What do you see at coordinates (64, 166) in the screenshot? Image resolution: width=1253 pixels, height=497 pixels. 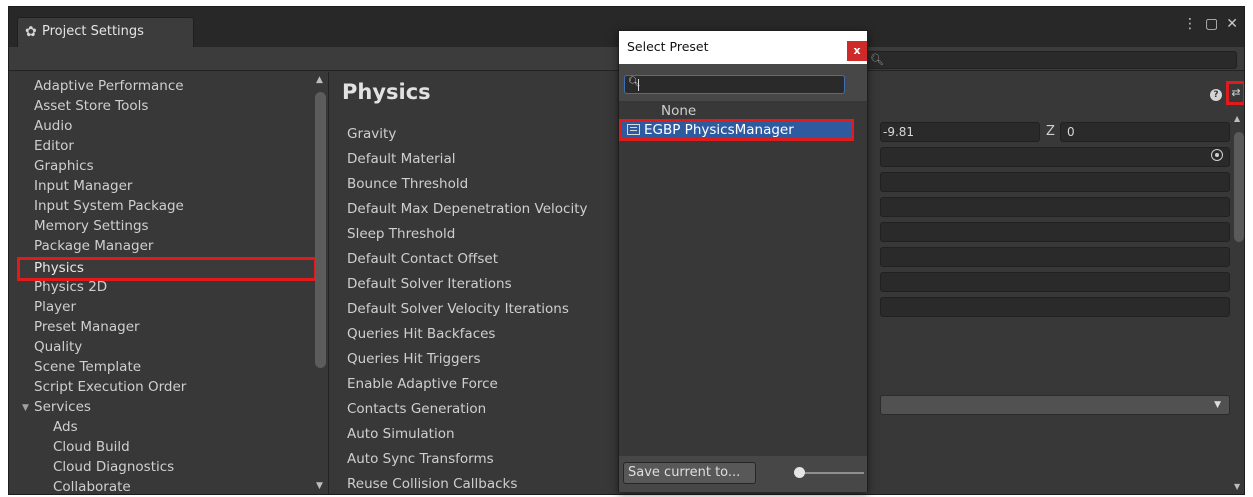 I see `sidebar-item-graphics: Graphics` at bounding box center [64, 166].